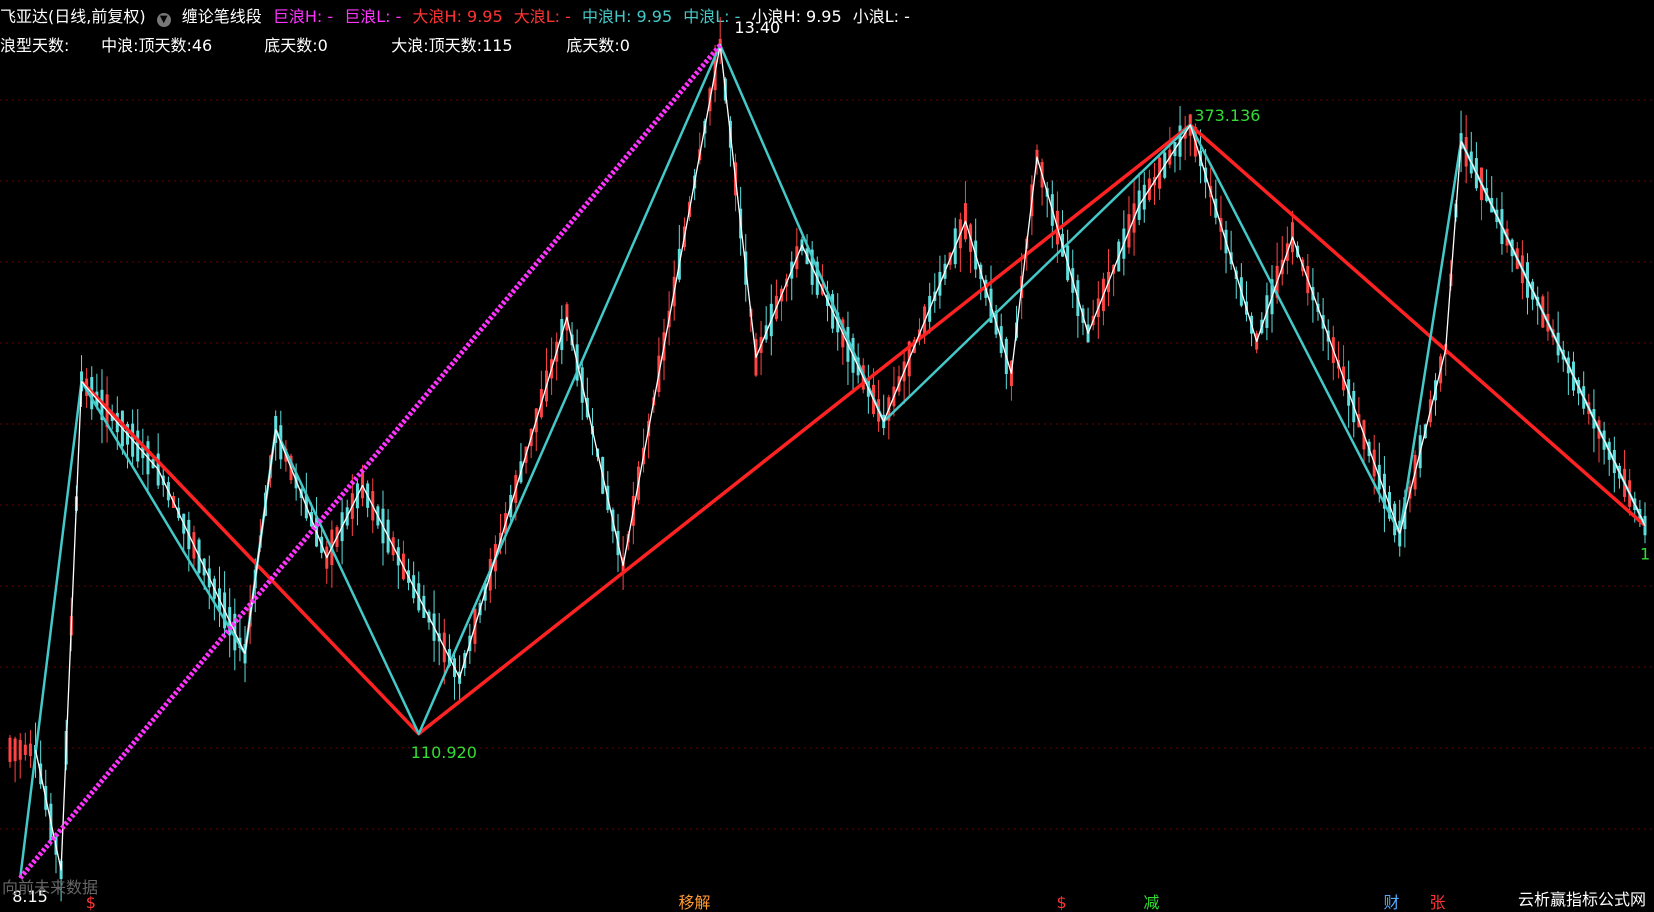 The width and height of the screenshot is (1654, 912). I want to click on price-label: 13.40, so click(757, 27).